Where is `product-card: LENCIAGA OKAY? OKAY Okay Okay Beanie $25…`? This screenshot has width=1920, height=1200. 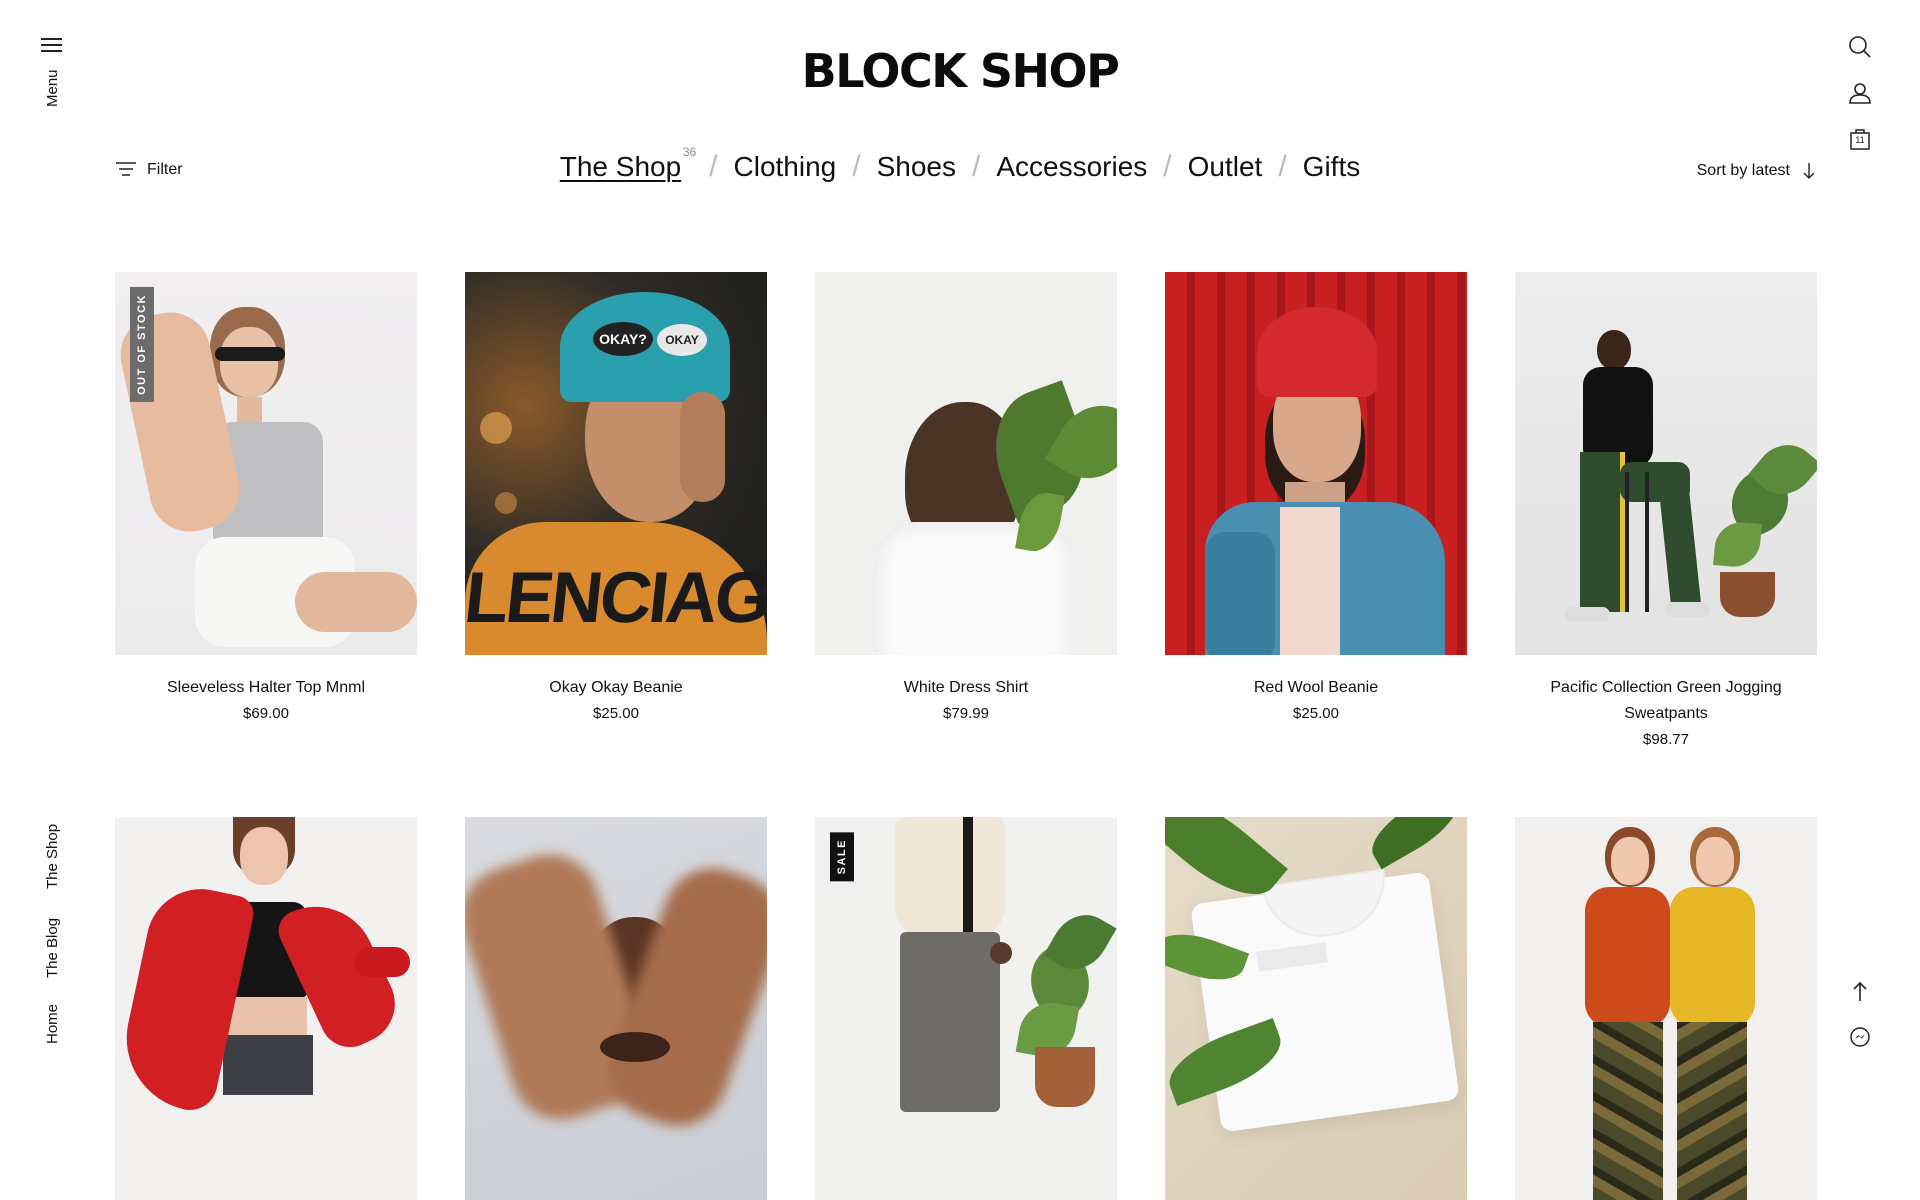
product-card: LENCIAGA OKAY? OKAY Okay Okay Beanie $25… is located at coordinates (616, 499).